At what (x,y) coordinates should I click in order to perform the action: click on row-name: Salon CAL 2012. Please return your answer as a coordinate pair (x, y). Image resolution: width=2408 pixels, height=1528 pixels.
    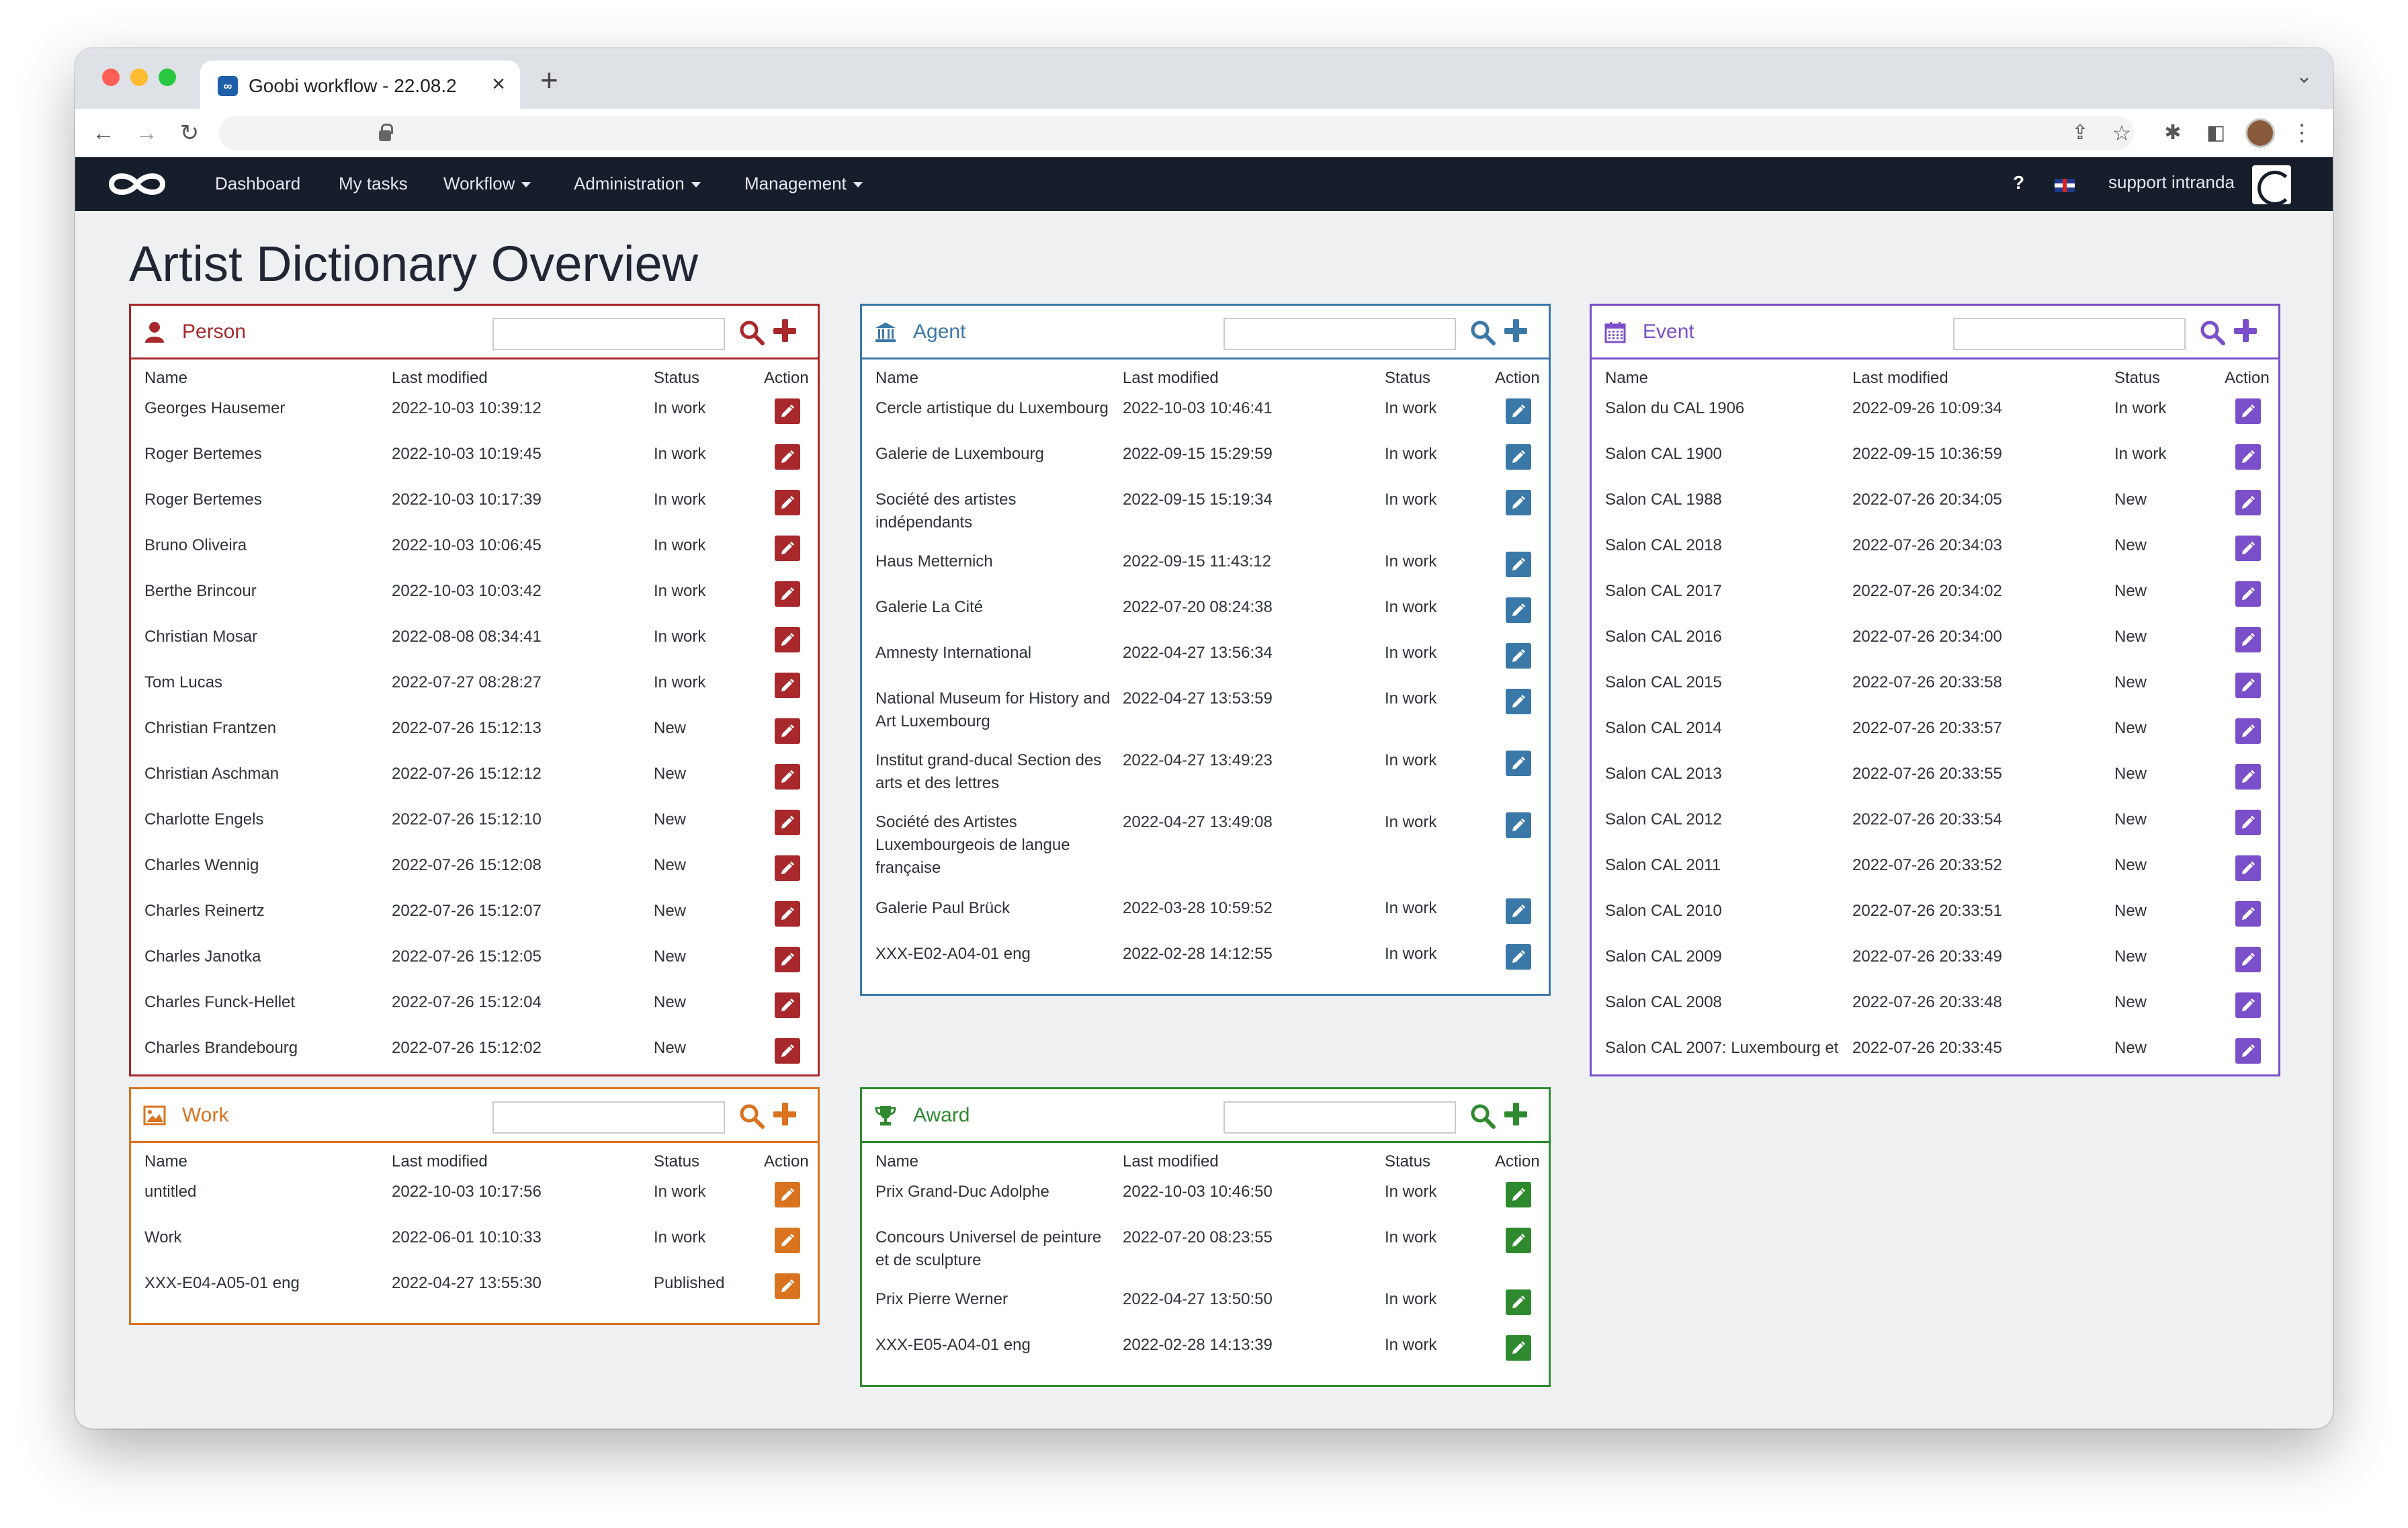
    Looking at the image, I should click on (1663, 820).